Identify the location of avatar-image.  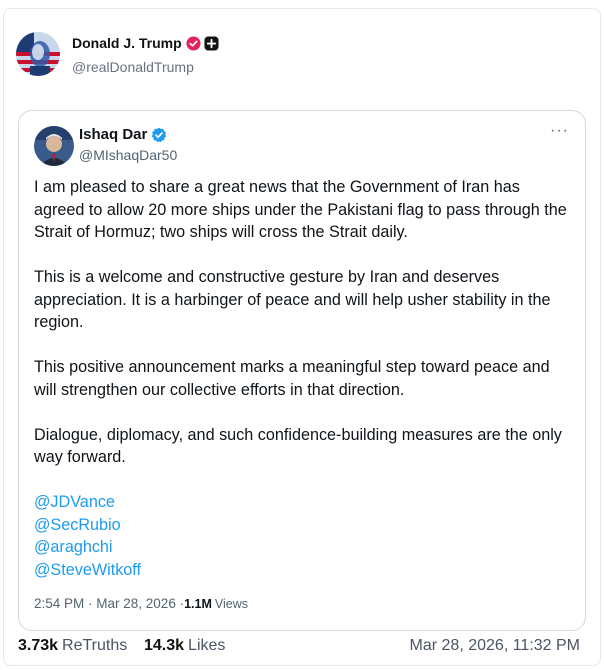
(38, 54).